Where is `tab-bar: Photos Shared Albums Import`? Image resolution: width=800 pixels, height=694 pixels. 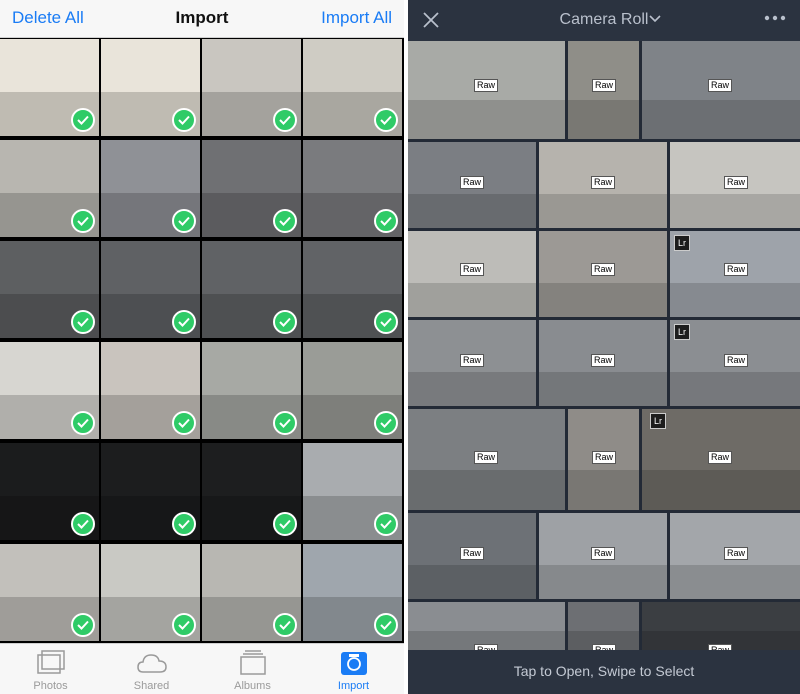 tab-bar: Photos Shared Albums Import is located at coordinates (202, 668).